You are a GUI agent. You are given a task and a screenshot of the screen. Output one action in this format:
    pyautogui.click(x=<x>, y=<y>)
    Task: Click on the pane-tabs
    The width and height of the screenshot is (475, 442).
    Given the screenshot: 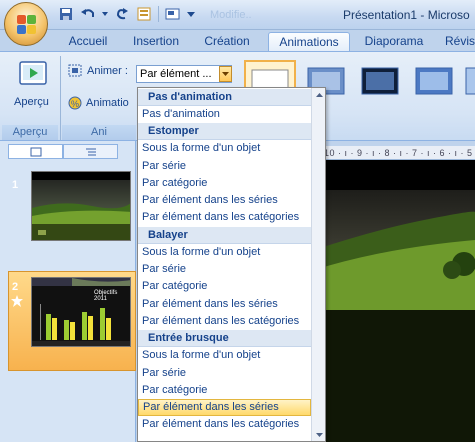 What is the action you would take?
    pyautogui.click(x=63, y=152)
    